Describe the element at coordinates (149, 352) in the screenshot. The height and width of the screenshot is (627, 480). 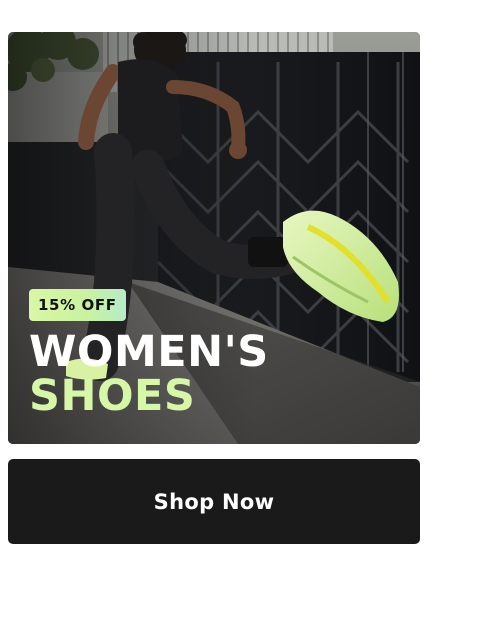
I see `headline-line-1: WOMEN'S` at that location.